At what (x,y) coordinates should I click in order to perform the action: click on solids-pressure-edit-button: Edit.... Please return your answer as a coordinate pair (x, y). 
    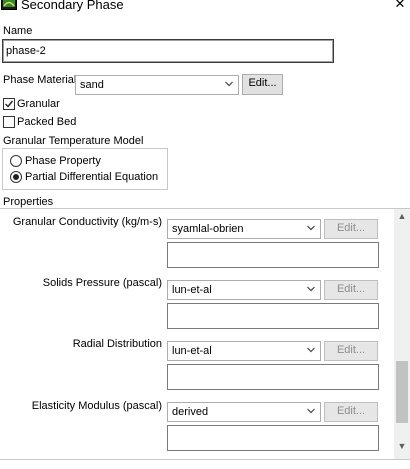
    Looking at the image, I should click on (351, 290).